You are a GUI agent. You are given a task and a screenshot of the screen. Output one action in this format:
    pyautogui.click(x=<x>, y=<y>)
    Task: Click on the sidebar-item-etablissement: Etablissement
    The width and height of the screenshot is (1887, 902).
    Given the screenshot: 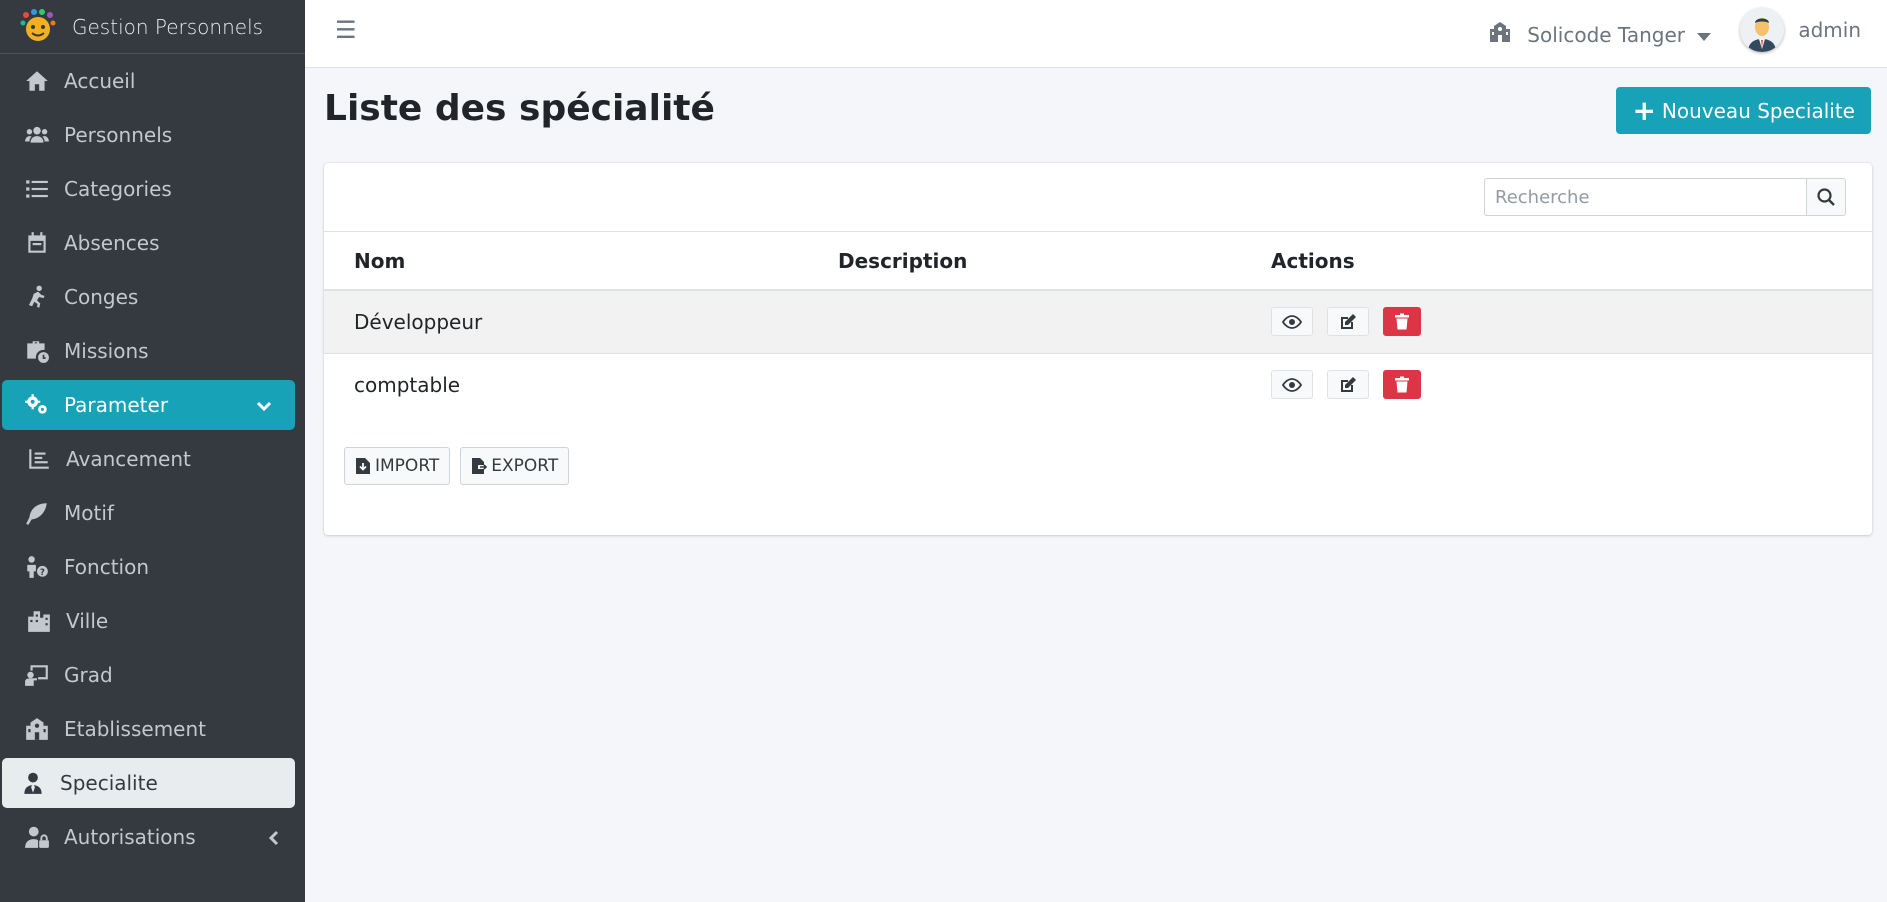 What is the action you would take?
    pyautogui.click(x=152, y=729)
    